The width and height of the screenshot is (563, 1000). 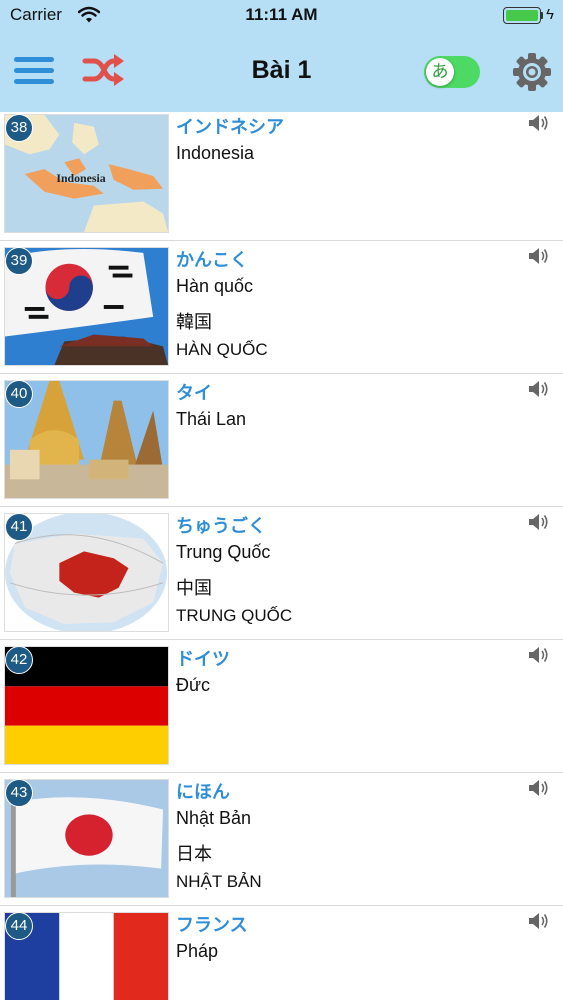 I want to click on list-item: 43 にほん Nhật Bản 日本 NHẬT BẢN, so click(x=281, y=839).